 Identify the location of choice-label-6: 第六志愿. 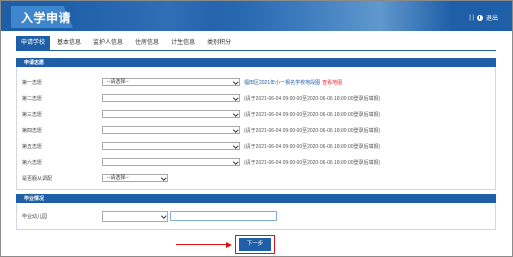
(32, 163).